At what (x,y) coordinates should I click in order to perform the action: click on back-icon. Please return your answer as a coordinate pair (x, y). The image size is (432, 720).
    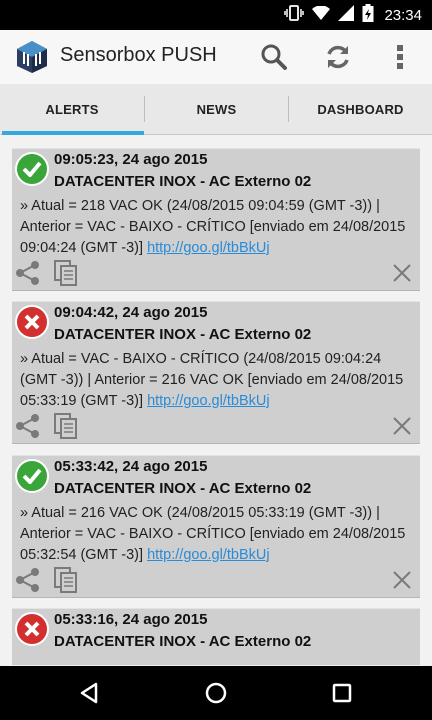
    Looking at the image, I should click on (89, 693).